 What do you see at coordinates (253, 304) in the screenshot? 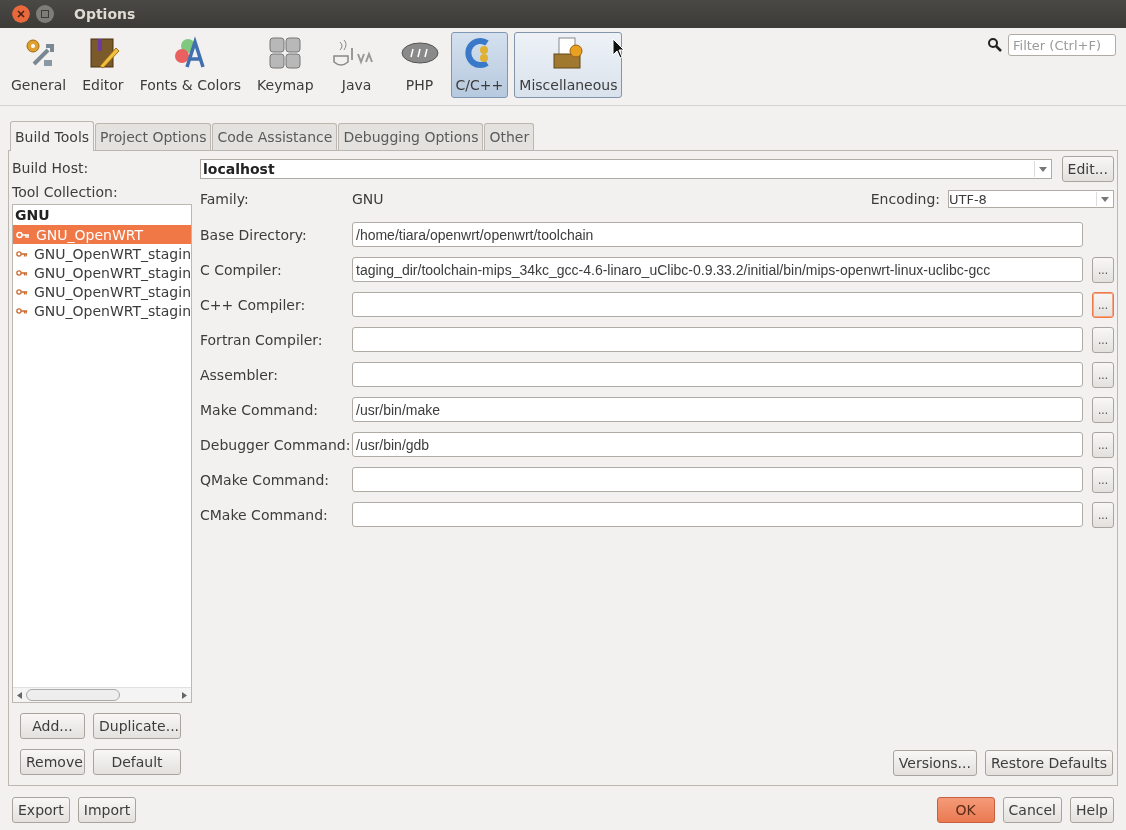
I see `field-label: C++ Compiler:` at bounding box center [253, 304].